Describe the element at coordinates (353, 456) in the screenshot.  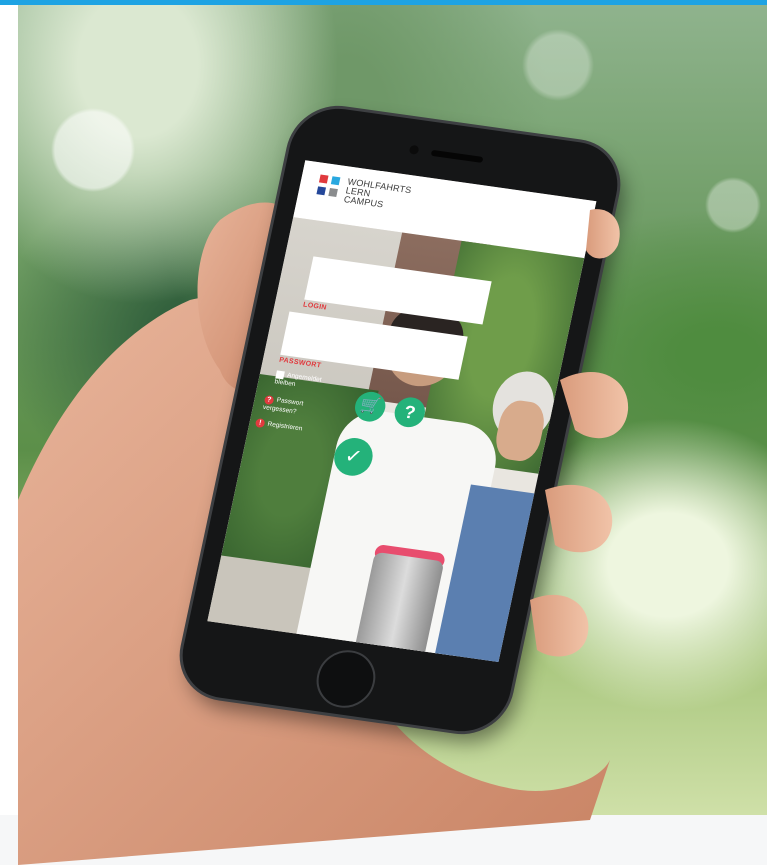
I see `checkmark-icon: ✓` at that location.